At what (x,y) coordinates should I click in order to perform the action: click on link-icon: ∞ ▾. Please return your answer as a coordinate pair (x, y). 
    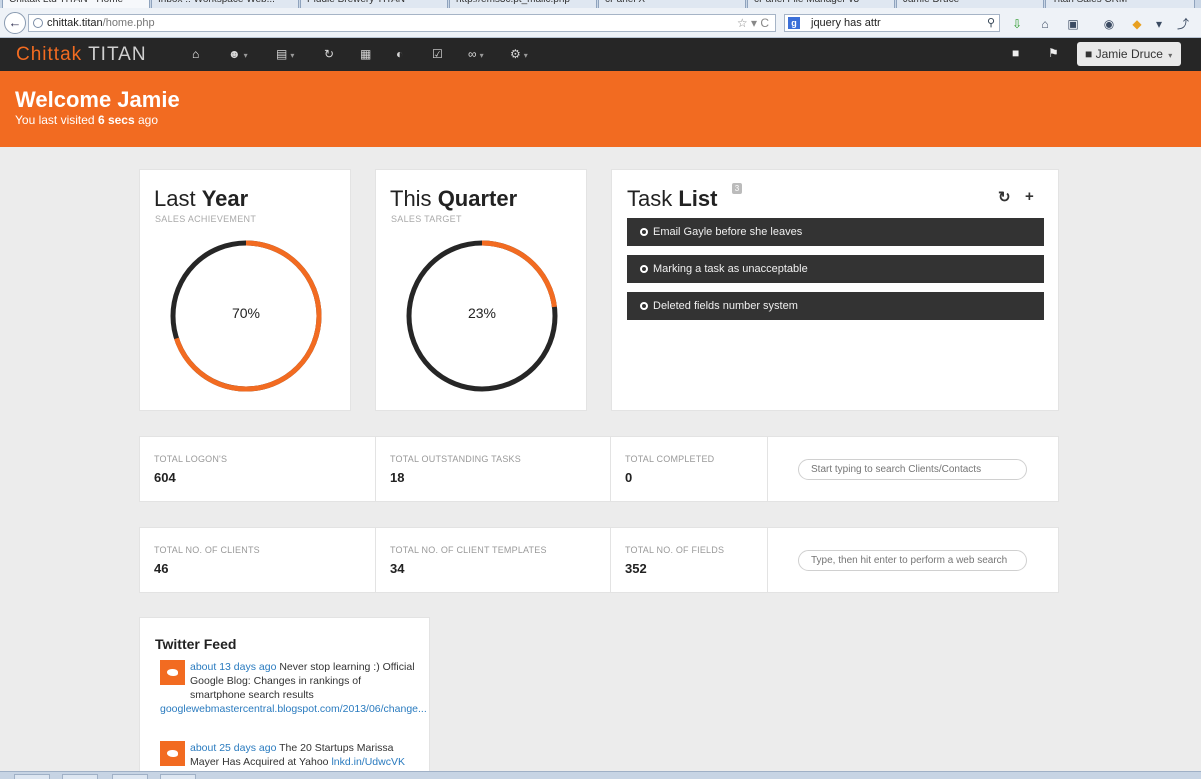
    Looking at the image, I should click on (476, 54).